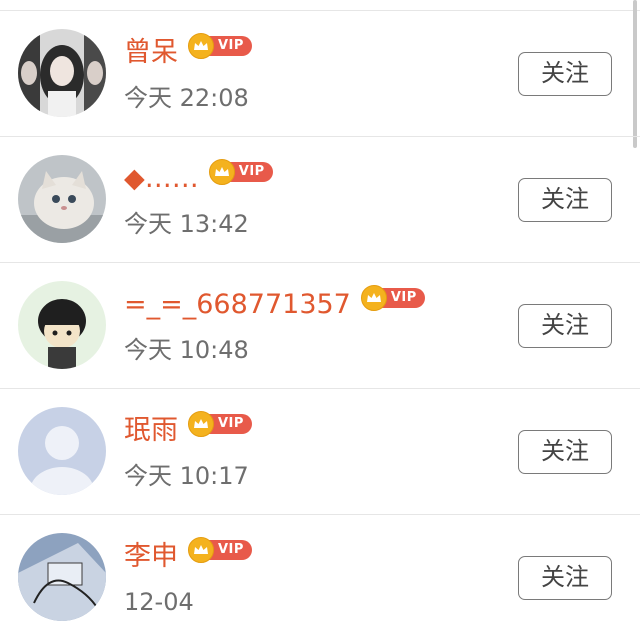  What do you see at coordinates (186, 350) in the screenshot?
I see `timestamp: 今天 10:48` at bounding box center [186, 350].